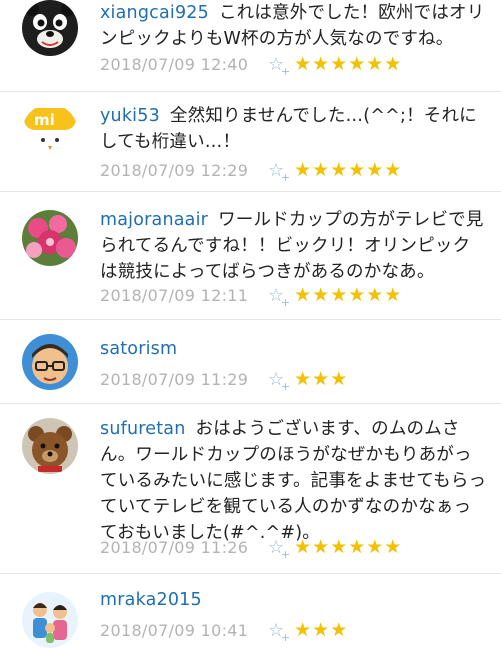 The width and height of the screenshot is (501, 648). Describe the element at coordinates (251, 65) in the screenshot. I see `comment-meta: 2018/07/09 12:40 ☆ + ★★★★★★` at that location.